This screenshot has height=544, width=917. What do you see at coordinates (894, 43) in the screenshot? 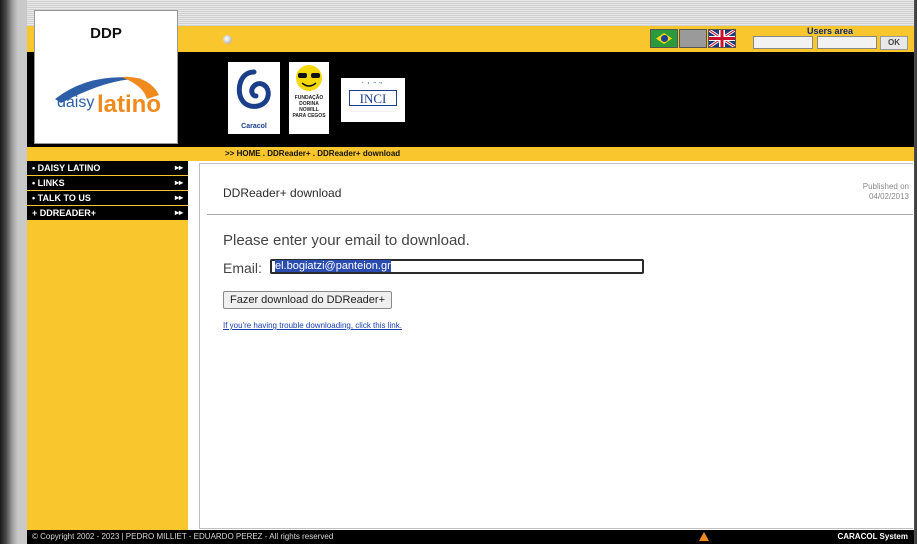
I see `login-ok-button: OK` at bounding box center [894, 43].